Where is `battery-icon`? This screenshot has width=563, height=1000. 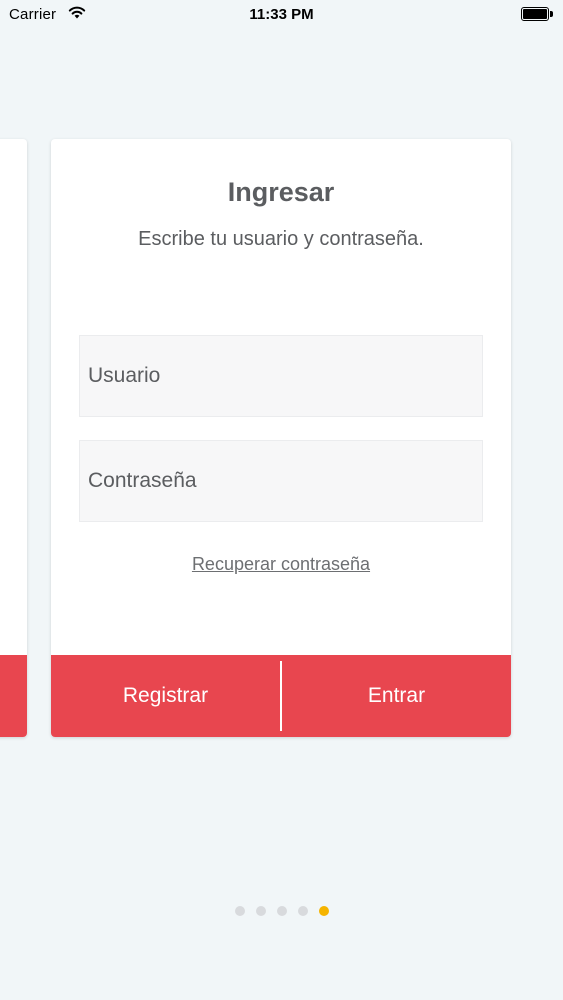 battery-icon is located at coordinates (537, 14).